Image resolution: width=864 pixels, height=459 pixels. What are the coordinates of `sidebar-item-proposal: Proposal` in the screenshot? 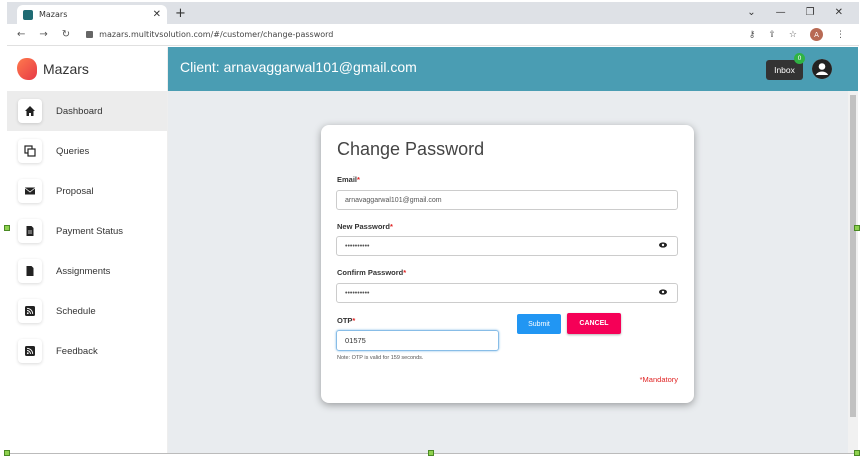 It's located at (87, 191).